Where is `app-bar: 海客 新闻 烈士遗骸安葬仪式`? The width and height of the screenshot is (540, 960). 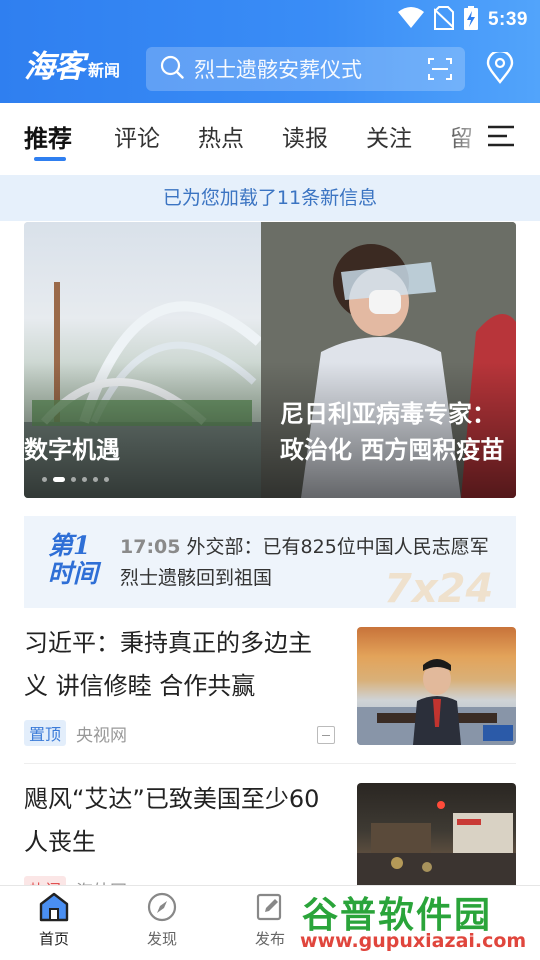
app-bar: 海客 新闻 烈士遗骸安葬仪式 is located at coordinates (270, 69).